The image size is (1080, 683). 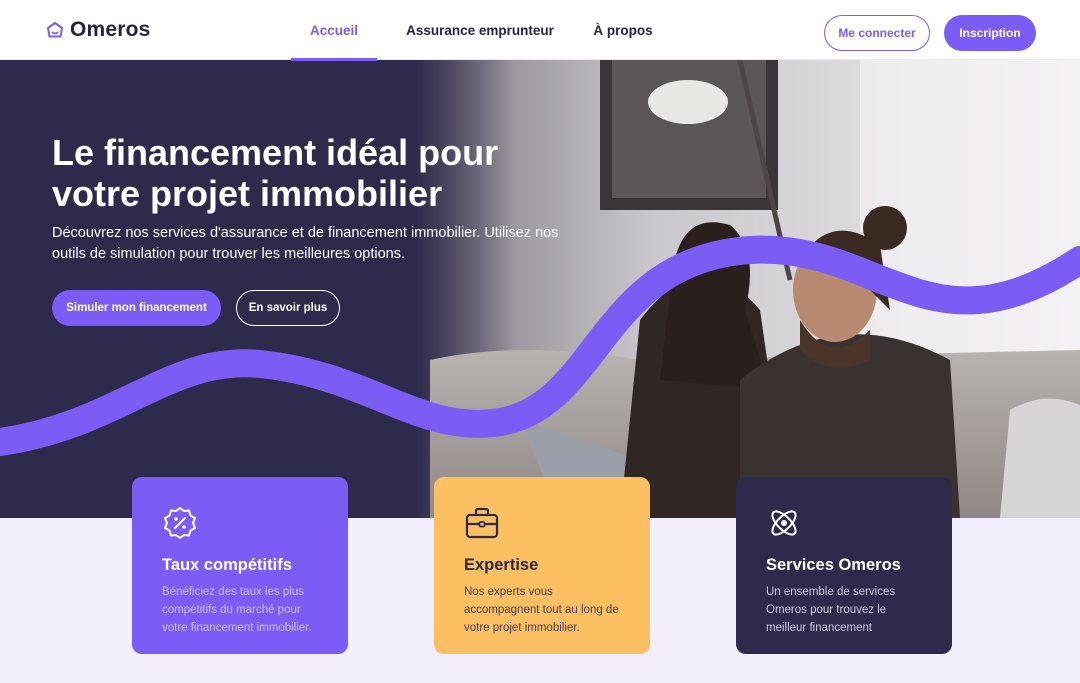 I want to click on login-button: Me connecter, so click(x=877, y=33).